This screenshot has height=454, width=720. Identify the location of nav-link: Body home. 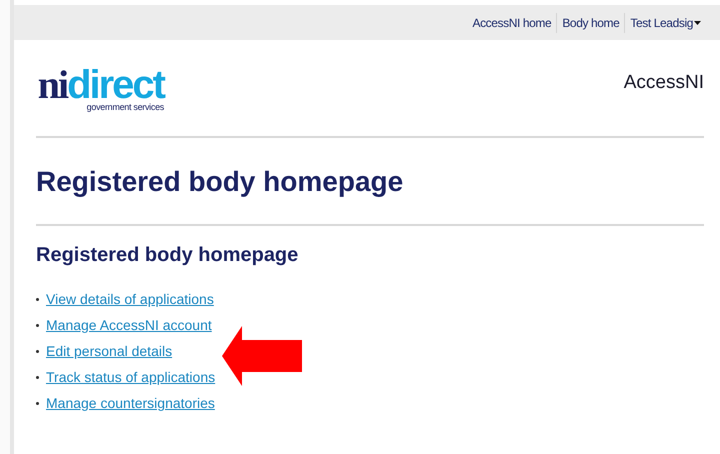
(590, 22).